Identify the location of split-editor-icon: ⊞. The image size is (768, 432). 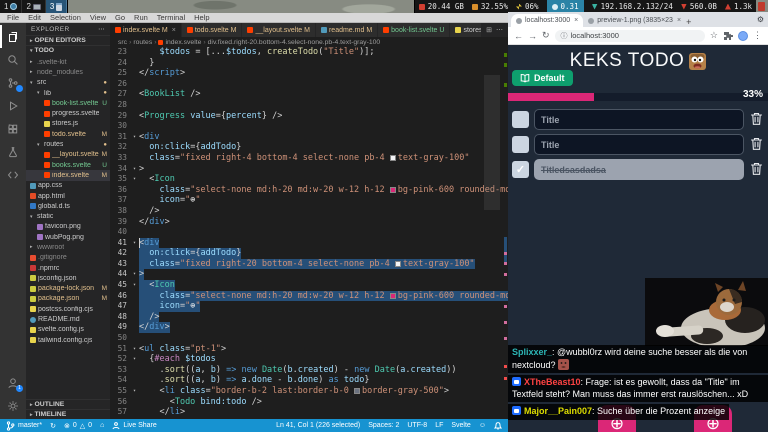
(489, 30).